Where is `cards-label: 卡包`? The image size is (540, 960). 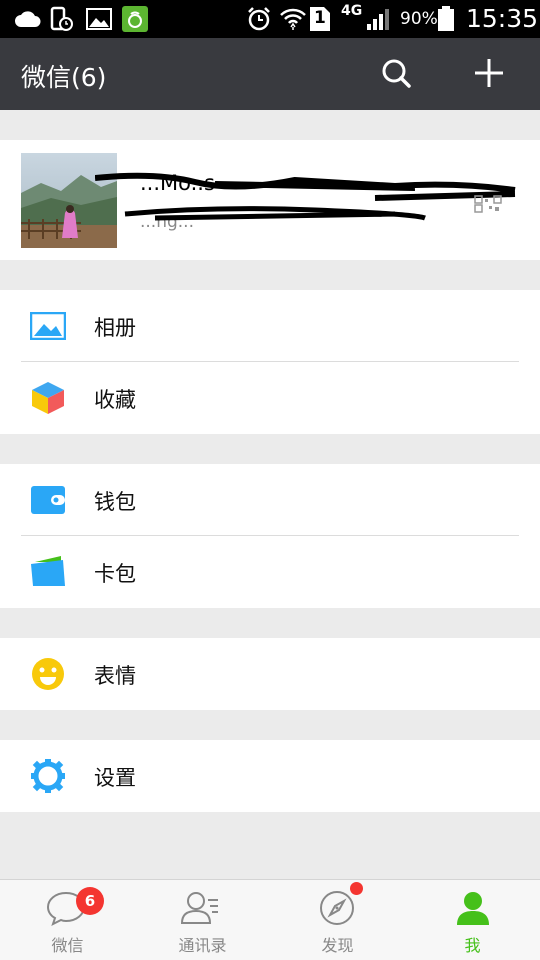 cards-label: 卡包 is located at coordinates (115, 574).